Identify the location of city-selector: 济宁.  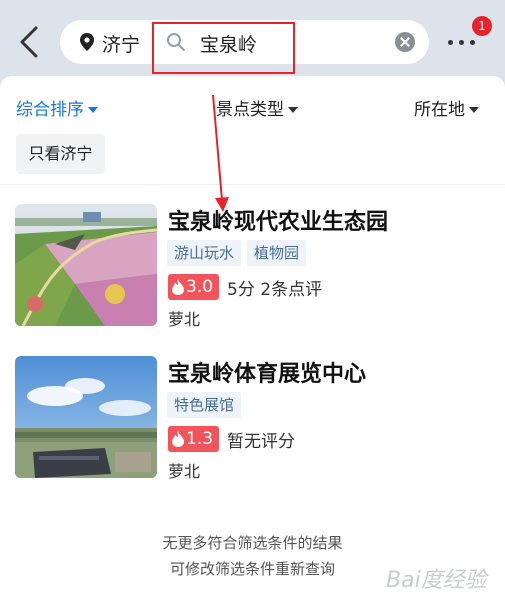
(121, 43).